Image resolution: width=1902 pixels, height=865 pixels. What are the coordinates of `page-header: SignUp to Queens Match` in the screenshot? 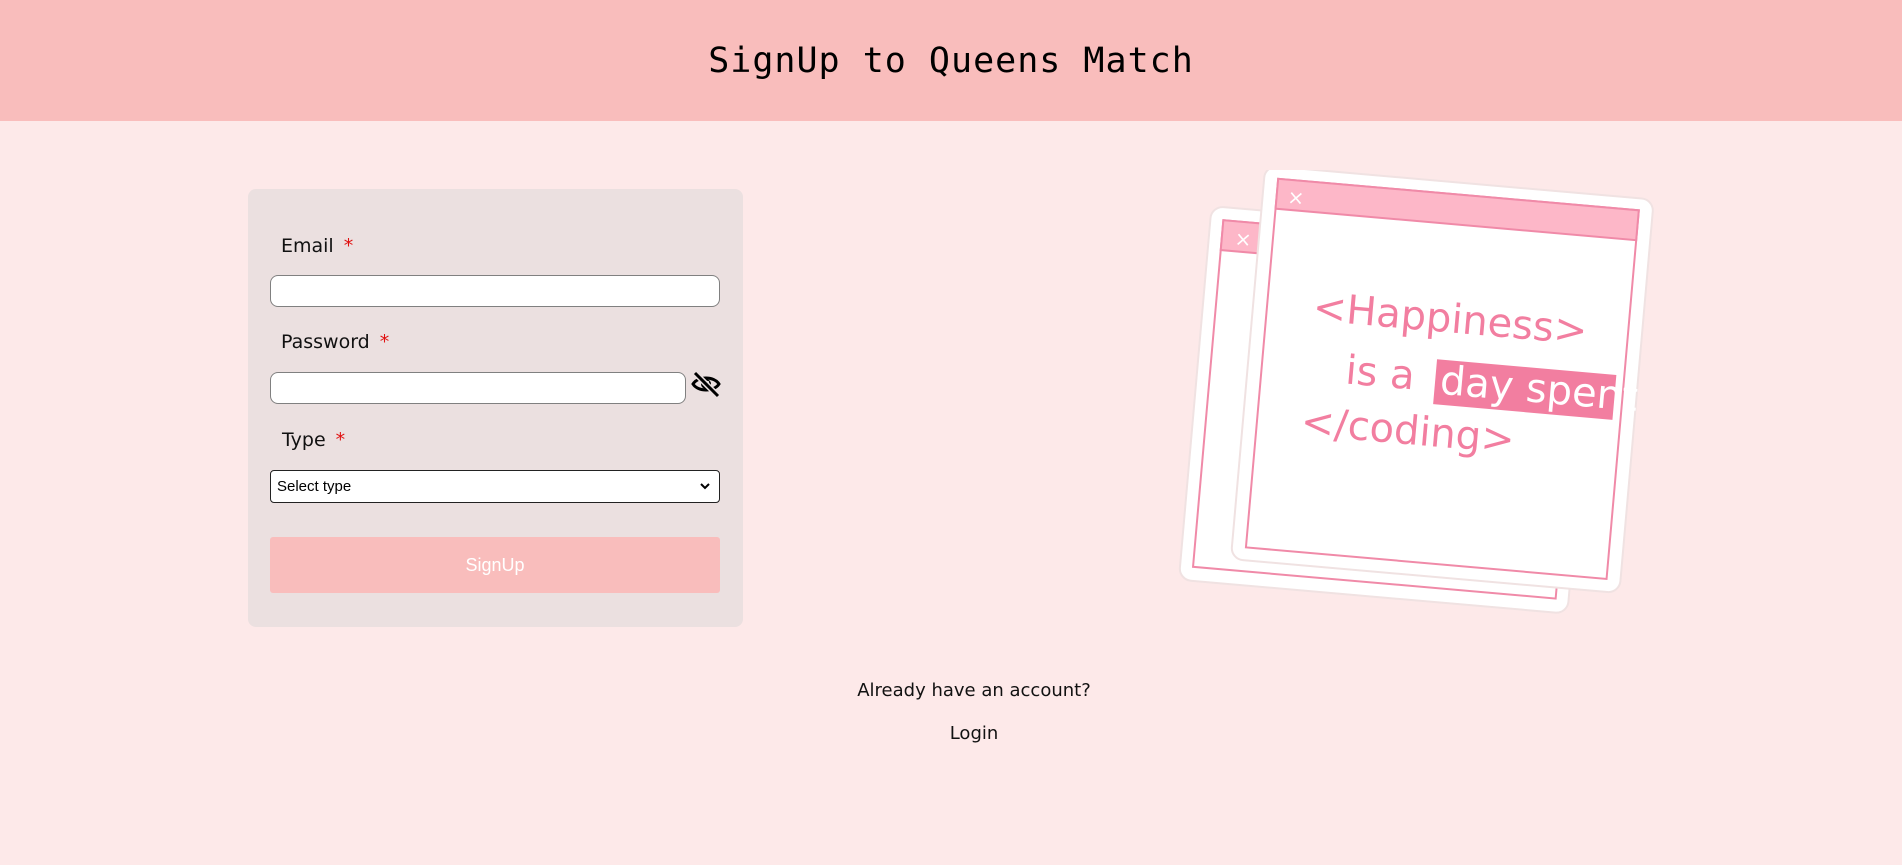 It's located at (951, 60).